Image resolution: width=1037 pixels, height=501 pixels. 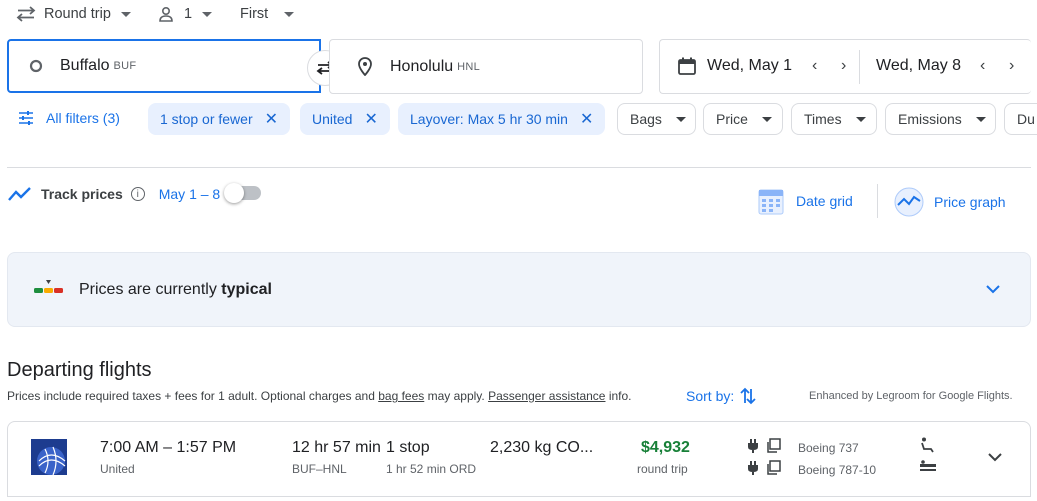 What do you see at coordinates (26, 14) in the screenshot?
I see `swap-arrows-icon` at bounding box center [26, 14].